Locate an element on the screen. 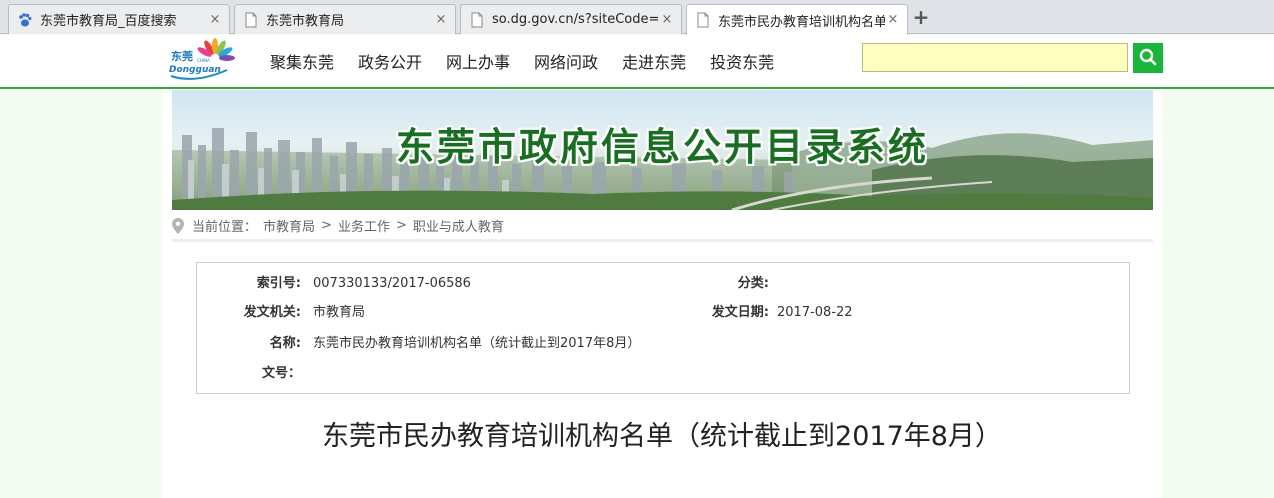  tab-baidu-search: 东莞市教育局_百度搜索 × is located at coordinates (119, 19).